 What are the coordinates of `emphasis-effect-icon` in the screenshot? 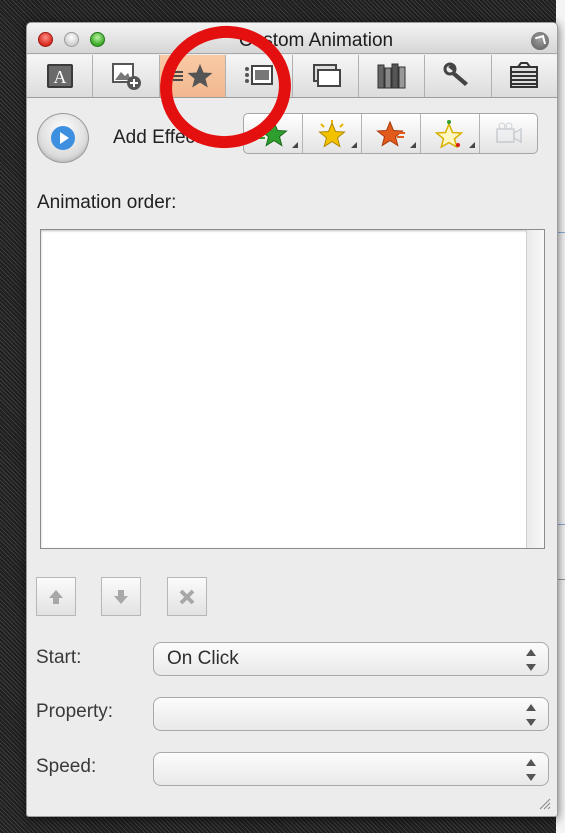 It's located at (332, 133).